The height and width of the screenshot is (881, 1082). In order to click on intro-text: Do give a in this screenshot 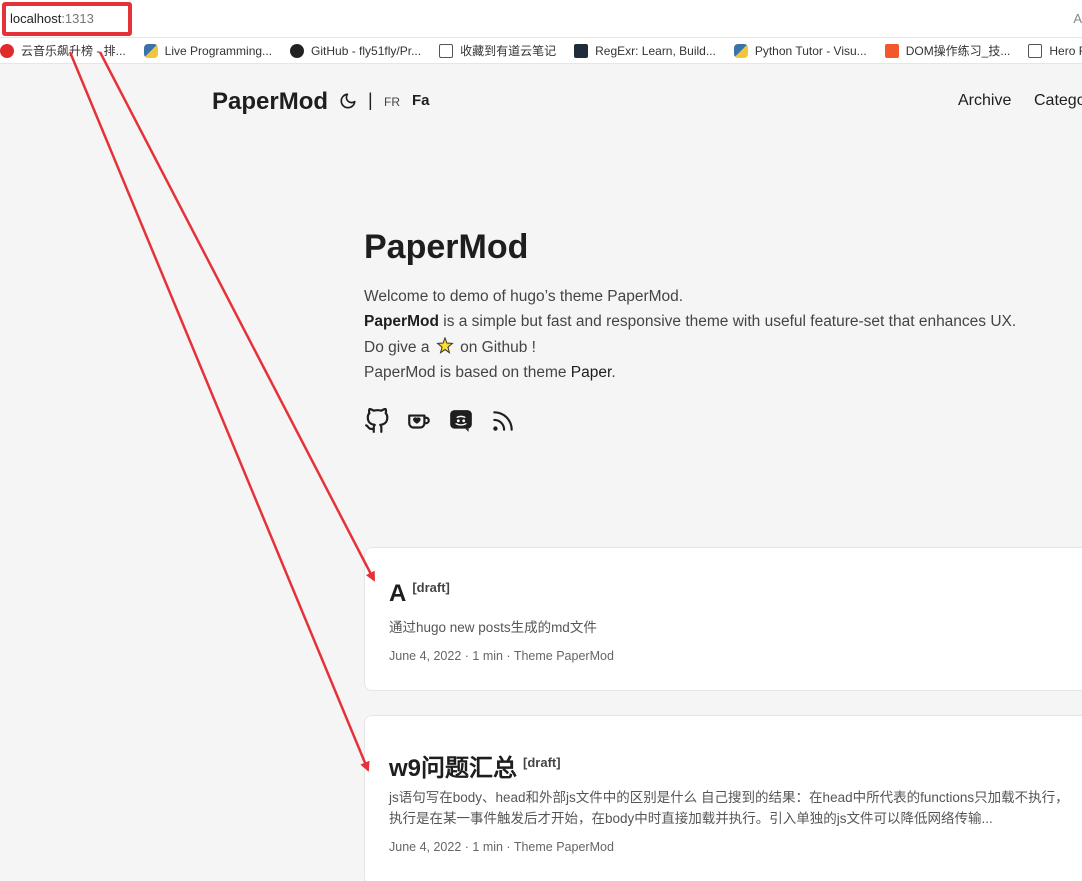, I will do `click(397, 347)`.